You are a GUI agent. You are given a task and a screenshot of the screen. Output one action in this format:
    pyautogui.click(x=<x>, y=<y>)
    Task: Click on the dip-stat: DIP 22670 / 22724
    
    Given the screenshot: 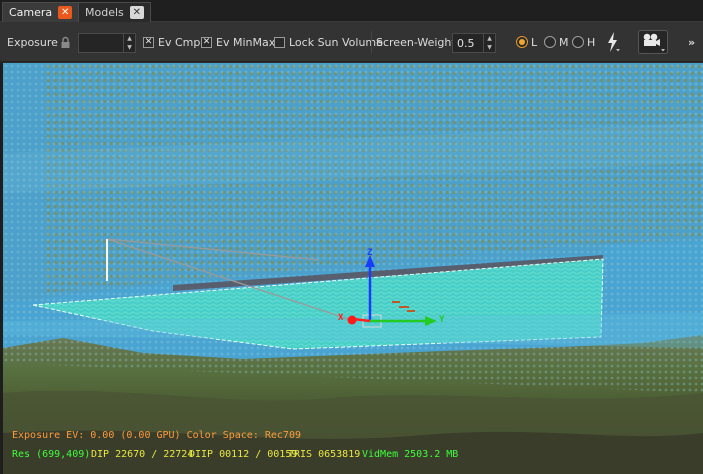 What is the action you would take?
    pyautogui.click(x=142, y=454)
    